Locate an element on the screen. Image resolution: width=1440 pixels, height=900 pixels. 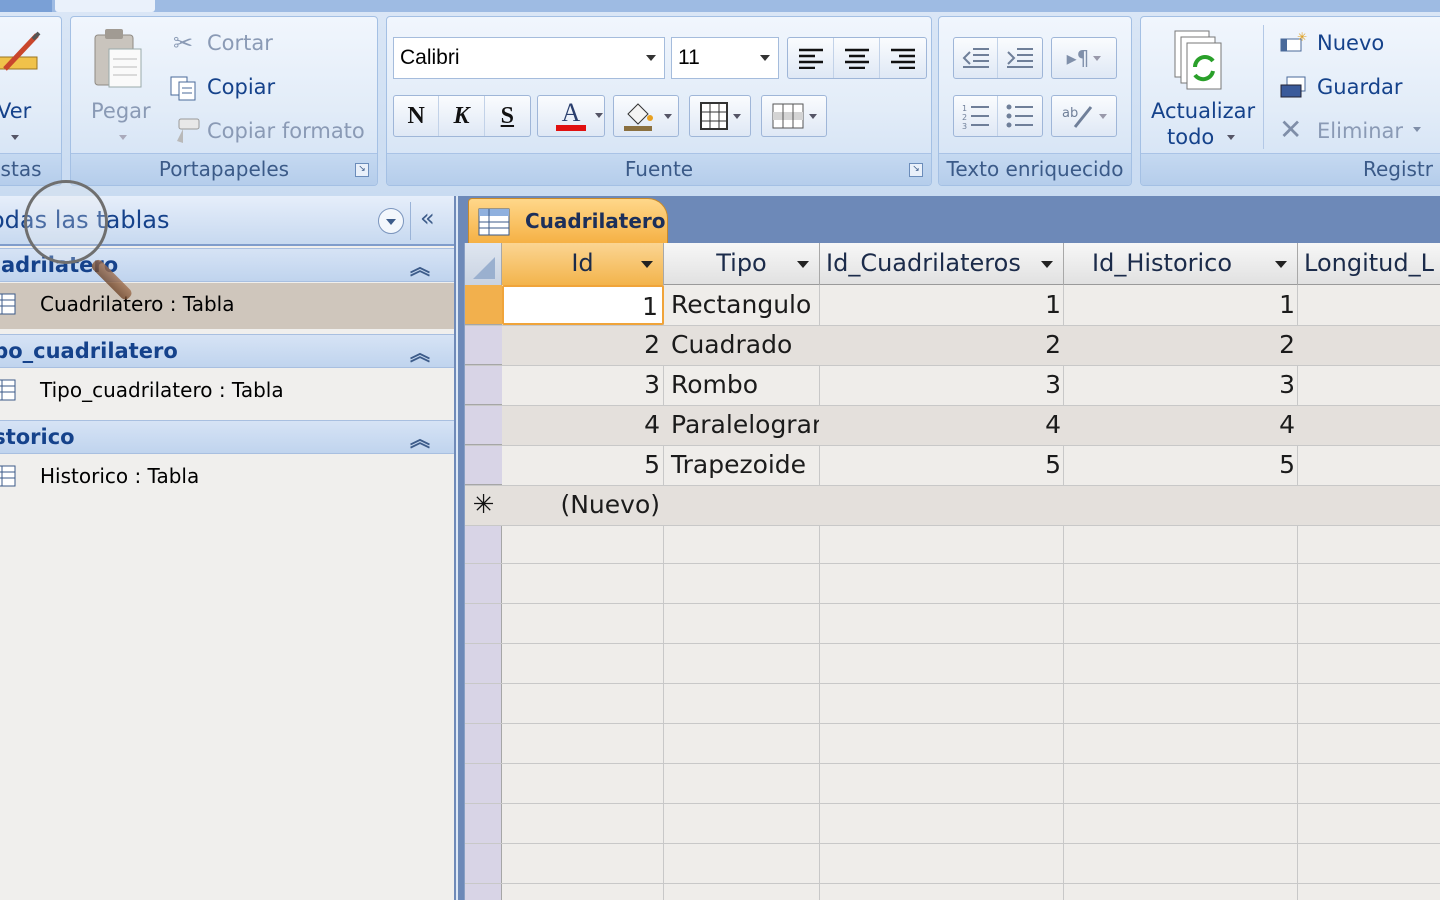
view-label: Ver is located at coordinates (15, 111).